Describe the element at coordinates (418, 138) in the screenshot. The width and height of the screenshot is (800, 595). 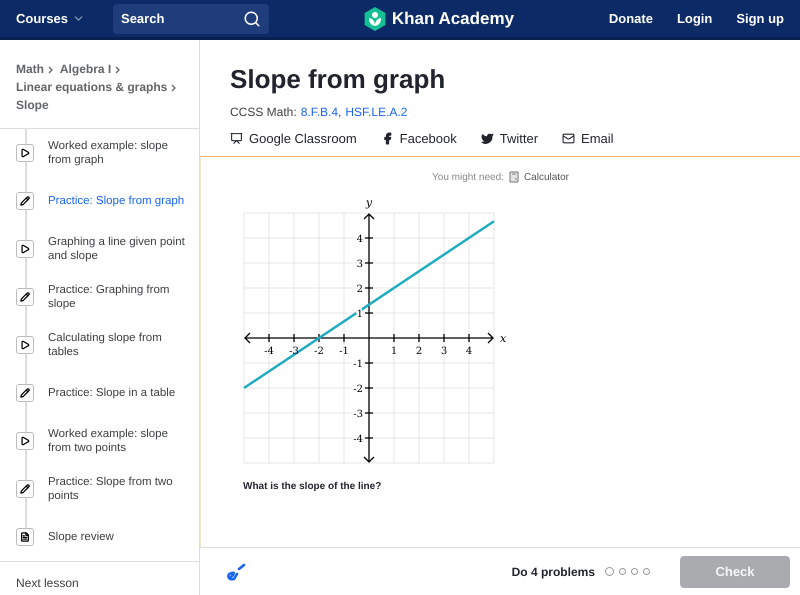
I see `share-link: Facebook` at that location.